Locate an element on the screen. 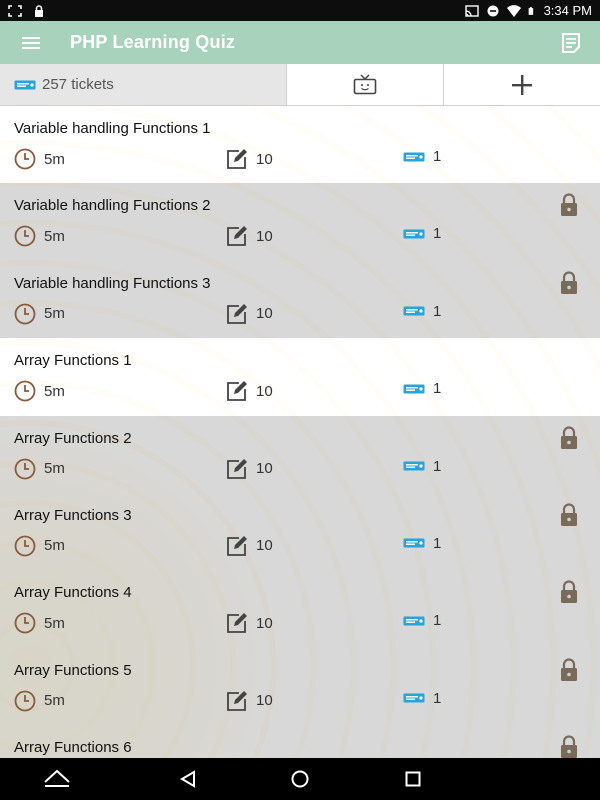  quiz-list-item: Variable handling Functions 3 5m 10 1 is located at coordinates (300, 299).